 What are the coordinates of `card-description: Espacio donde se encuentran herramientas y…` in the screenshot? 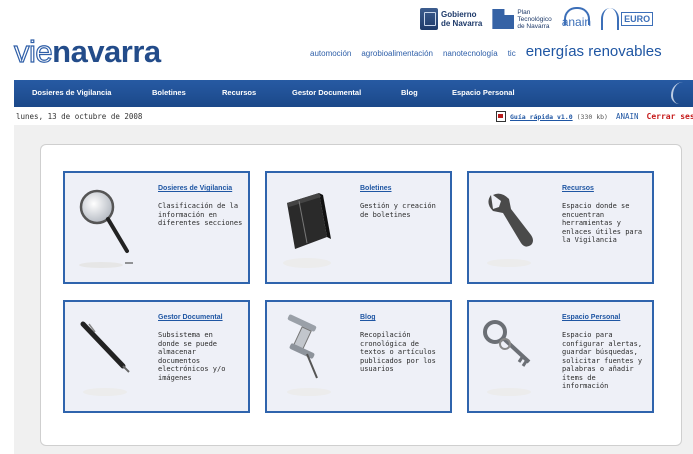 It's located at (602, 223).